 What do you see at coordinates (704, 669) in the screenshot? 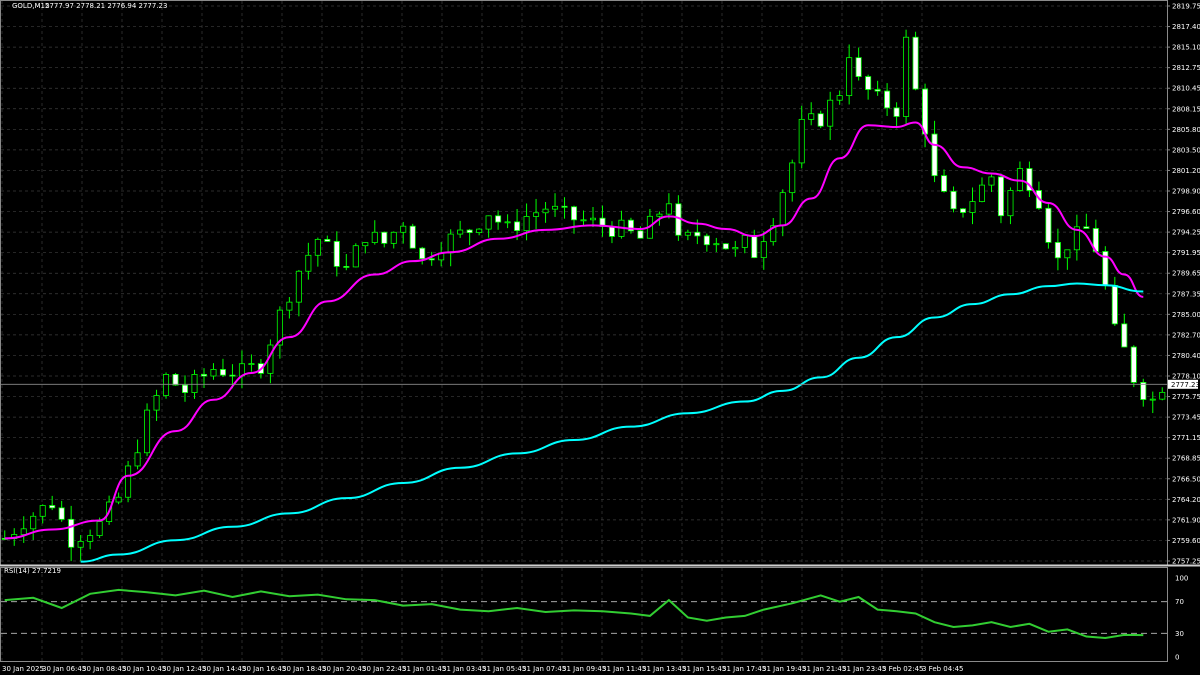
I see `x-tick-label: 31 Jan 15:45` at bounding box center [704, 669].